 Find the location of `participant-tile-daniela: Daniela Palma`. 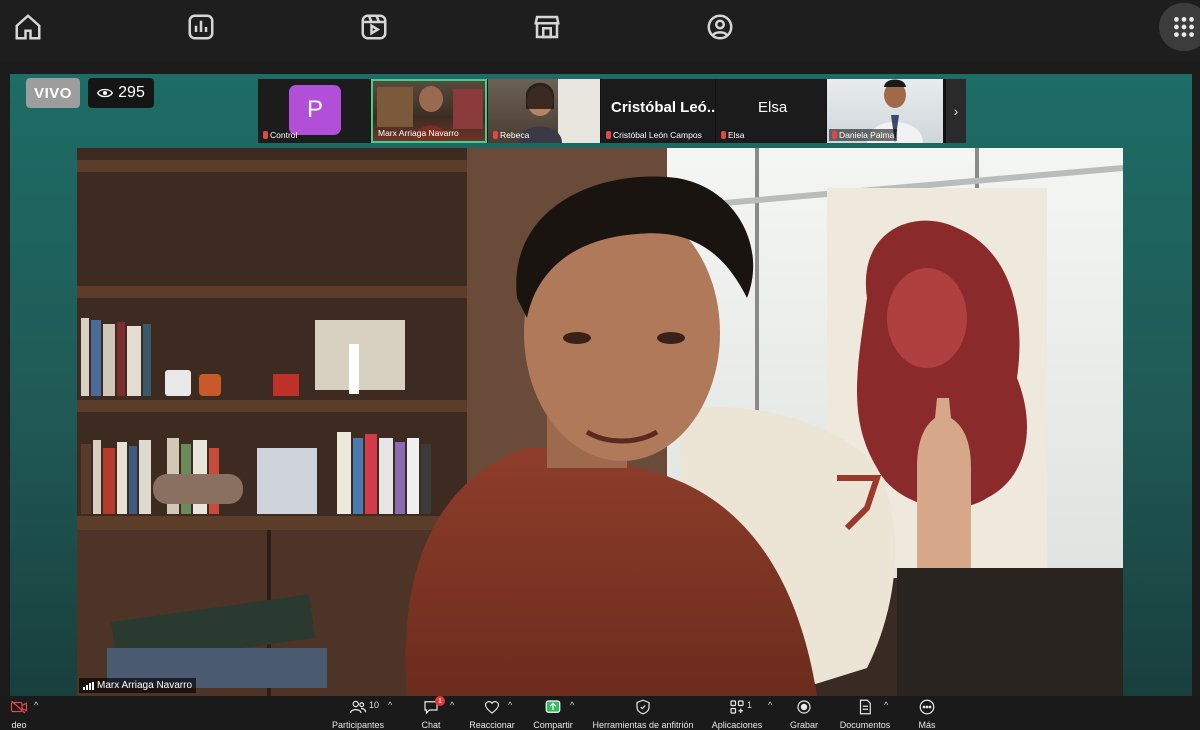

participant-tile-daniela: Daniela Palma is located at coordinates (885, 111).